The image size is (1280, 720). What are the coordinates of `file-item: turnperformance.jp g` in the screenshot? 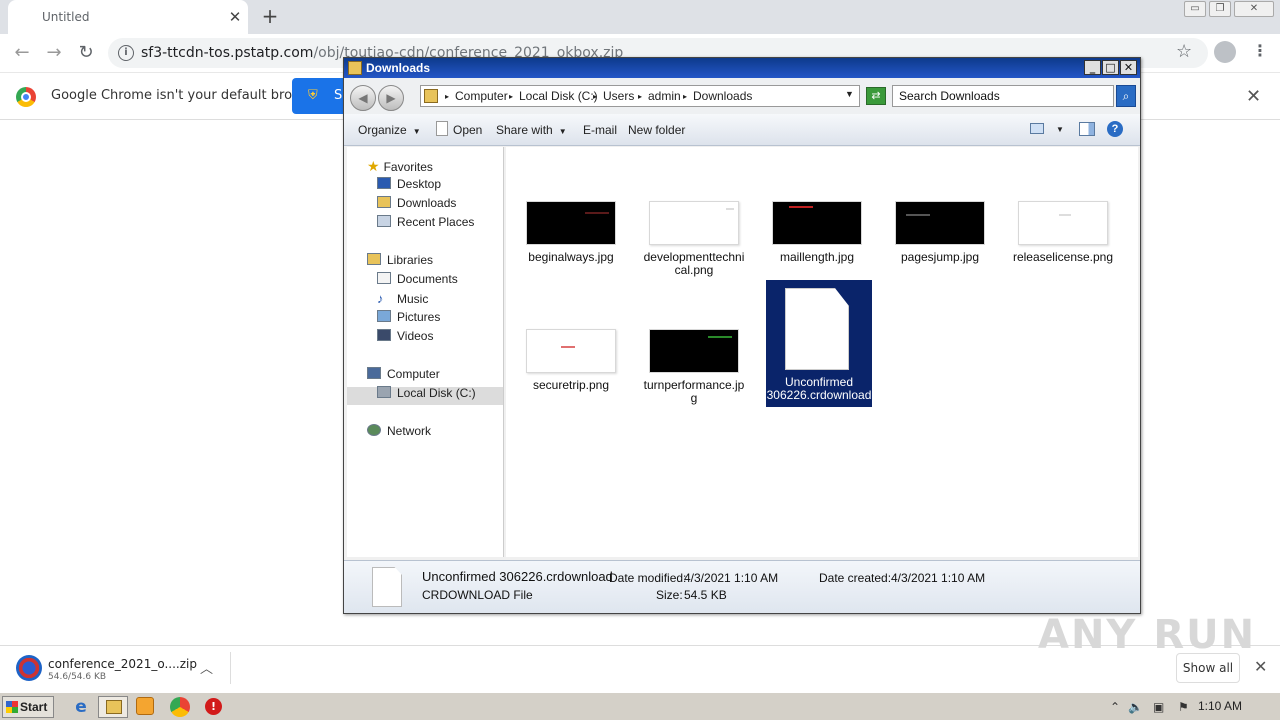 It's located at (694, 367).